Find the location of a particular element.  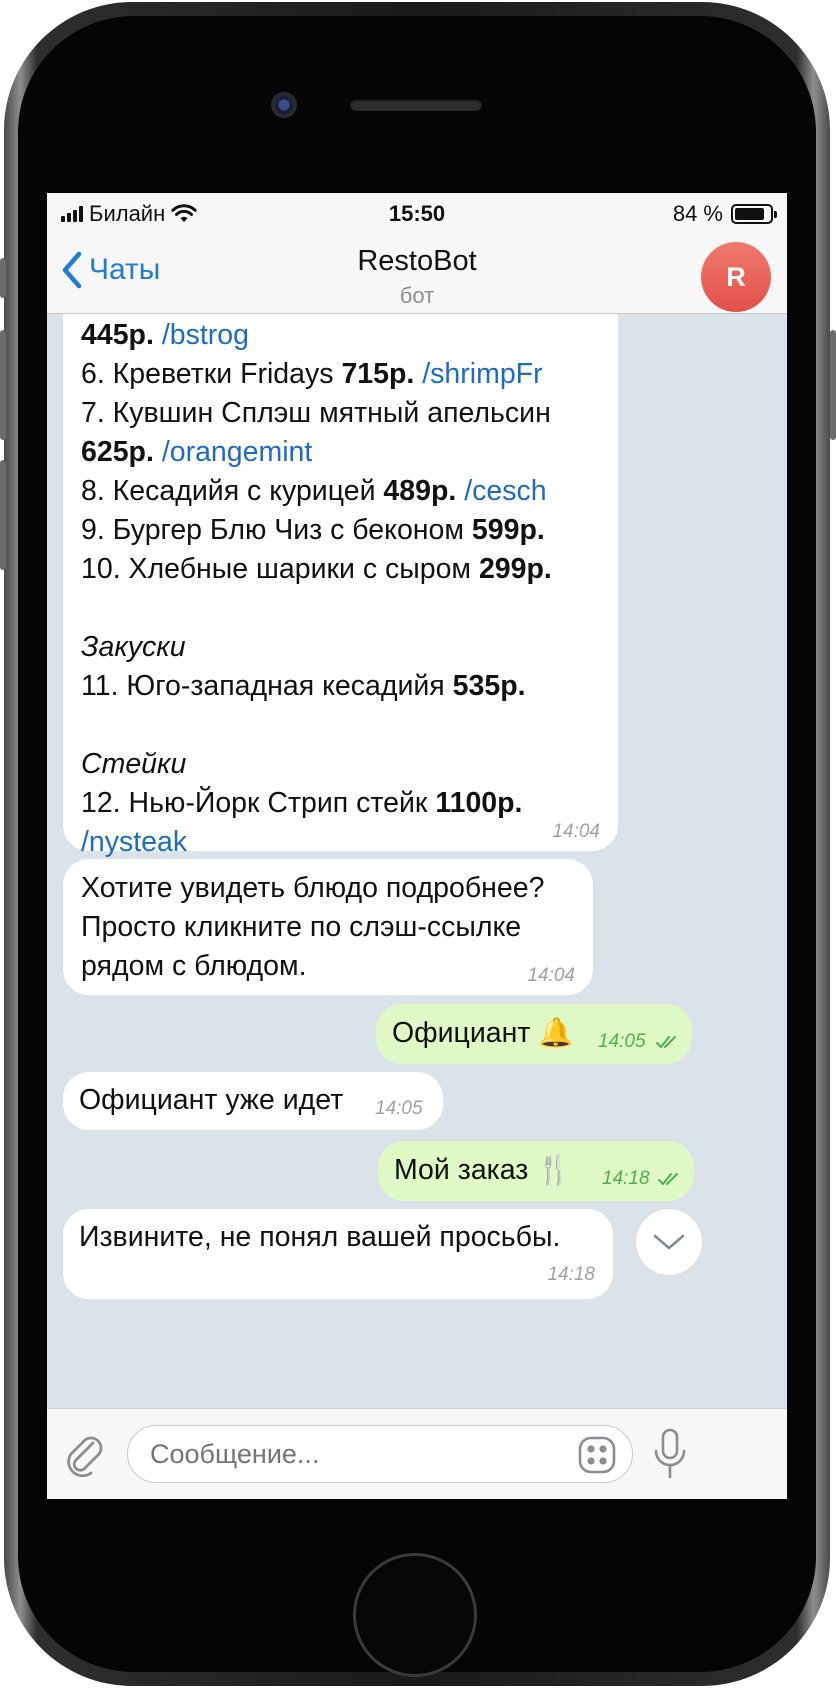

menu-line: 11. Юго-западная кесадийя 535р. is located at coordinates (303, 686).